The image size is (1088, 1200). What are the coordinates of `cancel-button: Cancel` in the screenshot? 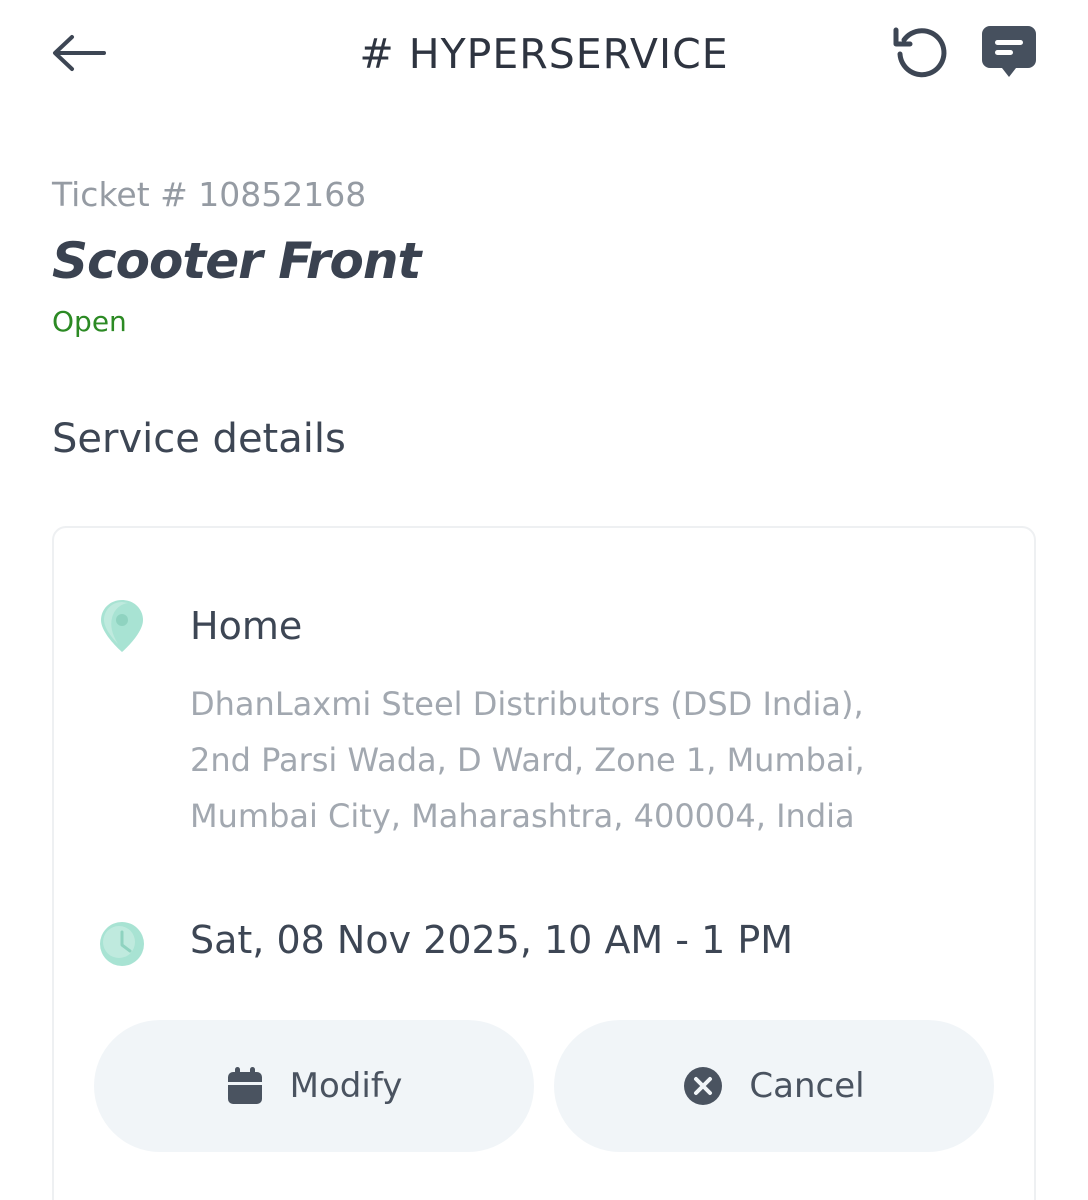 It's located at (774, 1086).